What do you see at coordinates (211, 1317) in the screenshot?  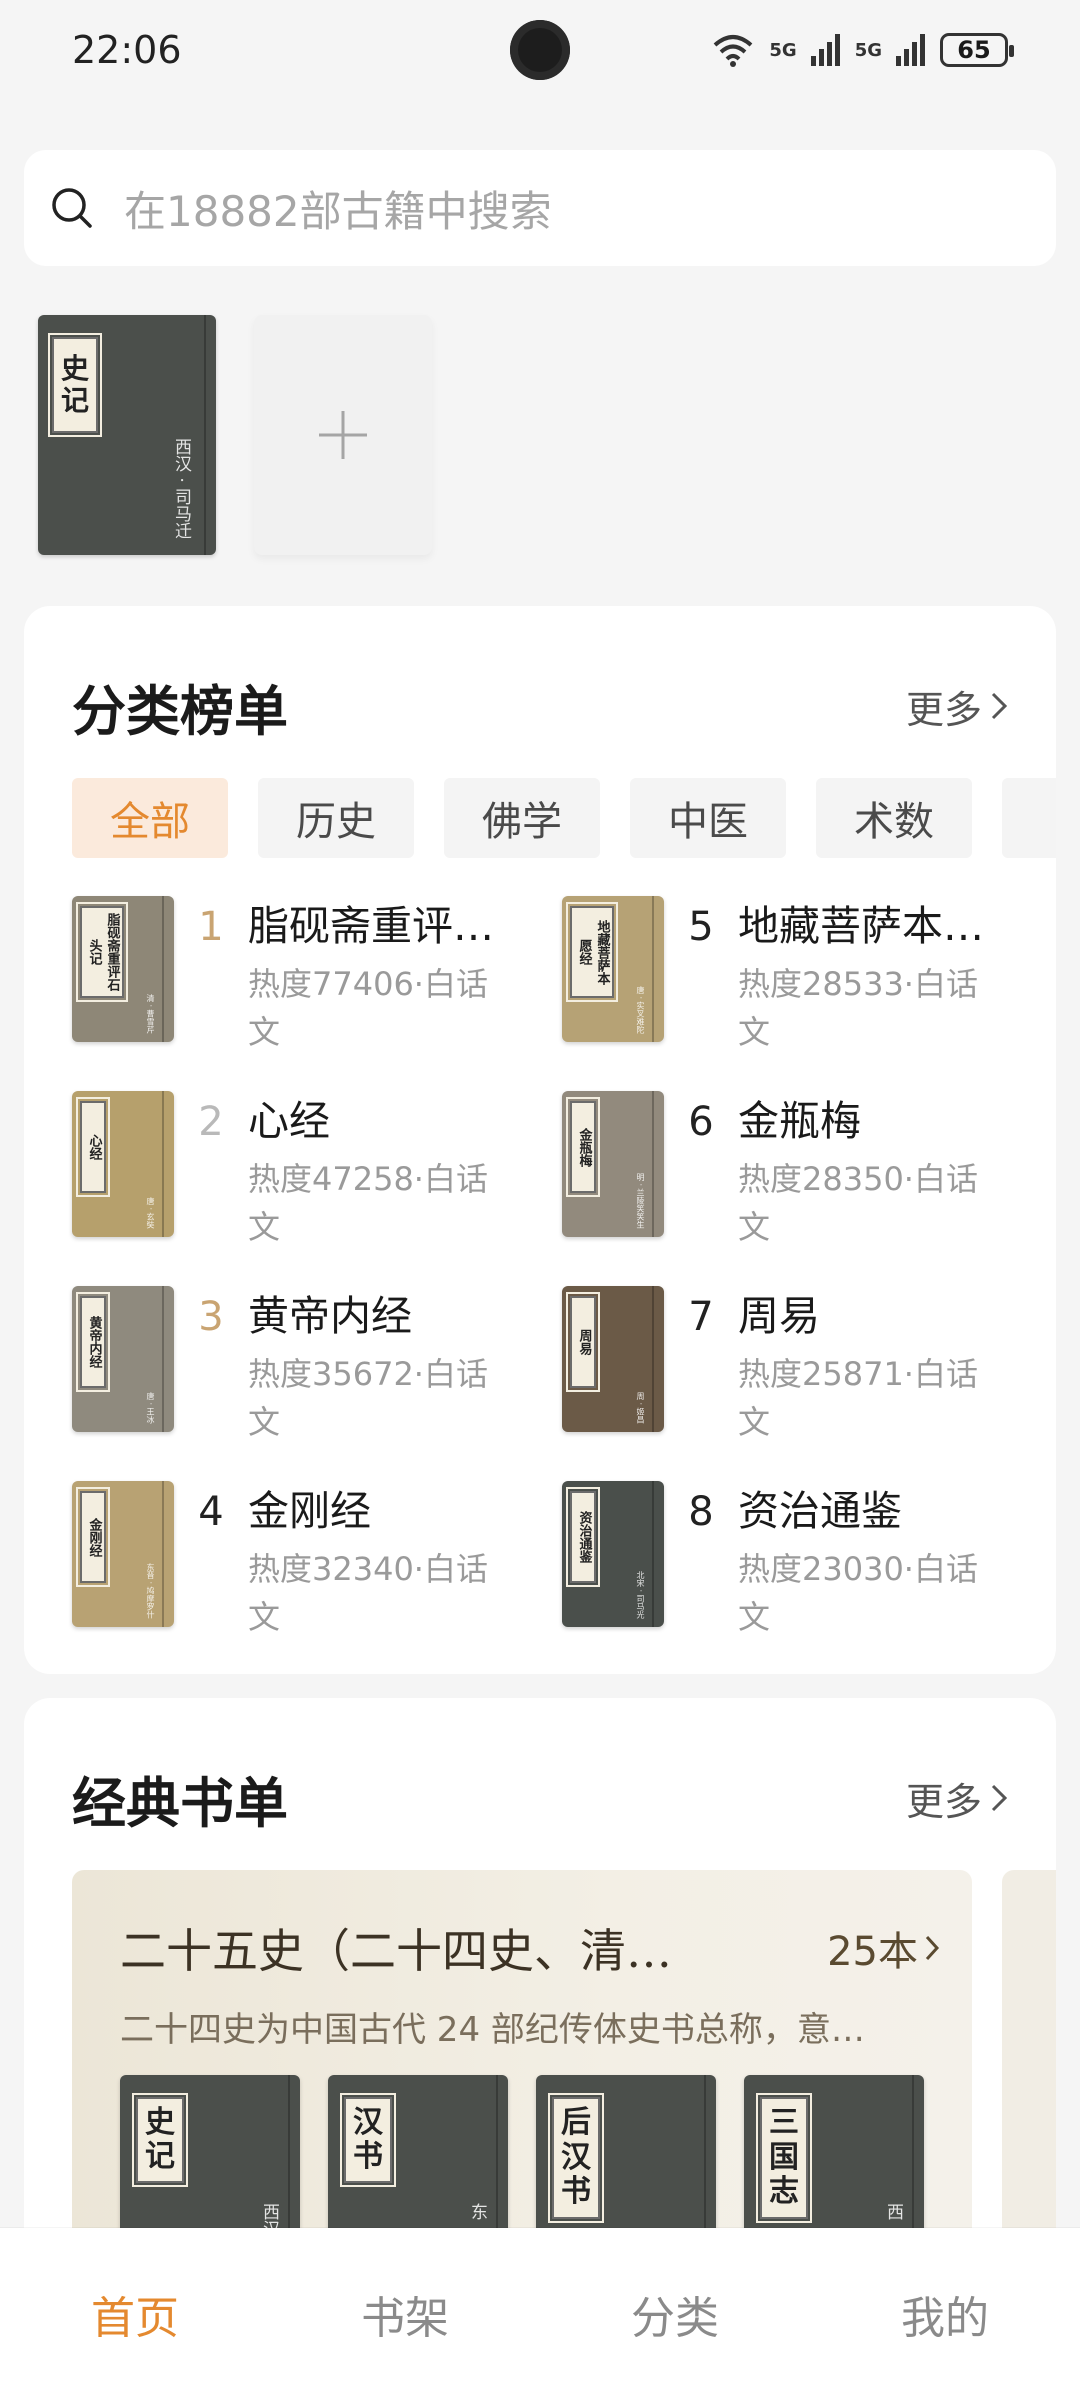 I see `rank-number: 3` at bounding box center [211, 1317].